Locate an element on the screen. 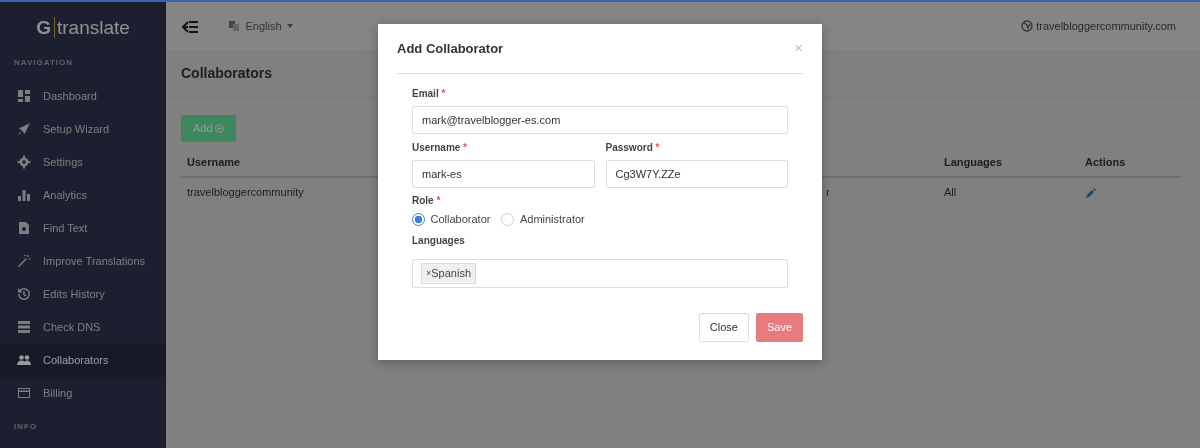 The height and width of the screenshot is (448, 1200). sidebar-item: Setup Wizard is located at coordinates (83, 129).